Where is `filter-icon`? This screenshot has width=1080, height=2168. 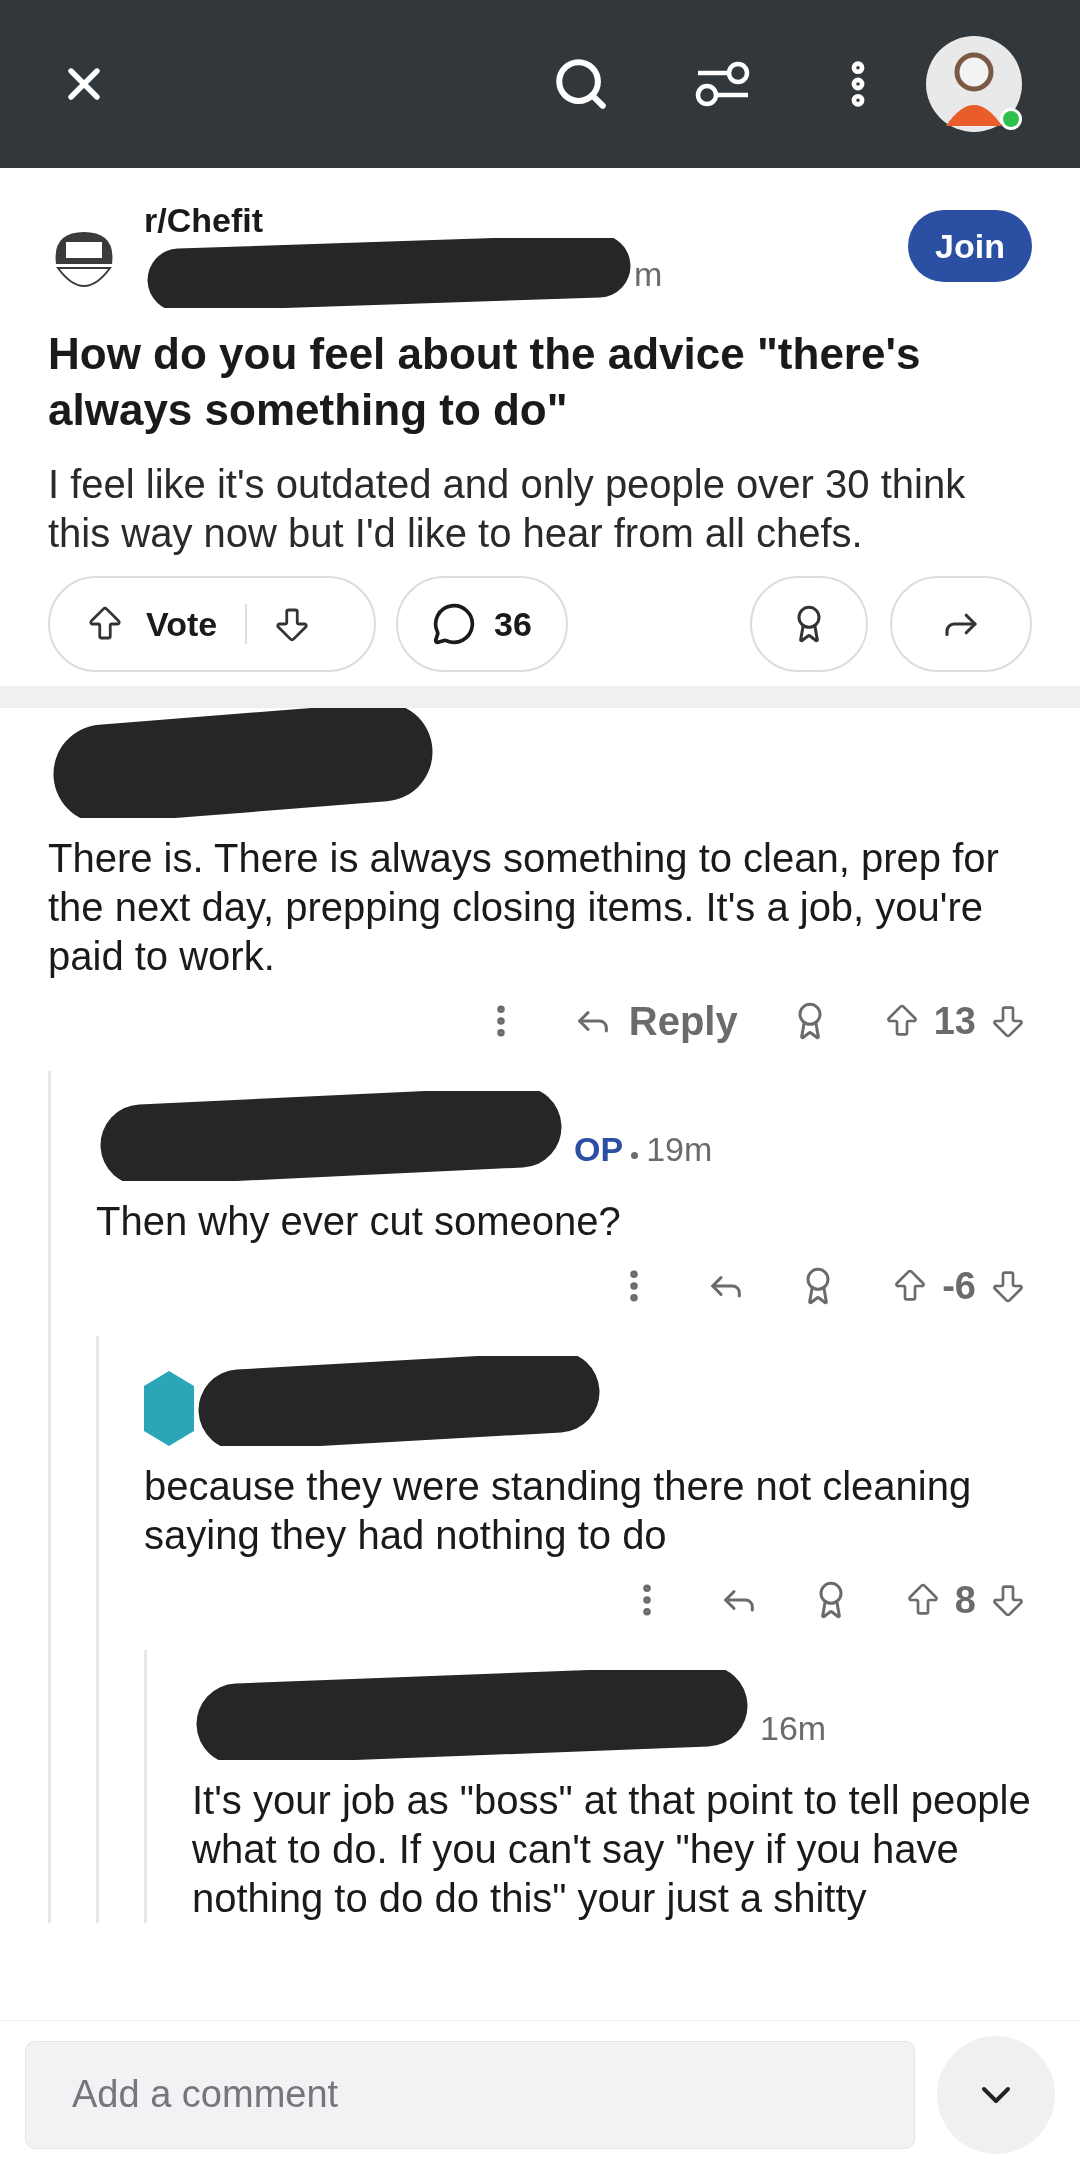 filter-icon is located at coordinates (723, 84).